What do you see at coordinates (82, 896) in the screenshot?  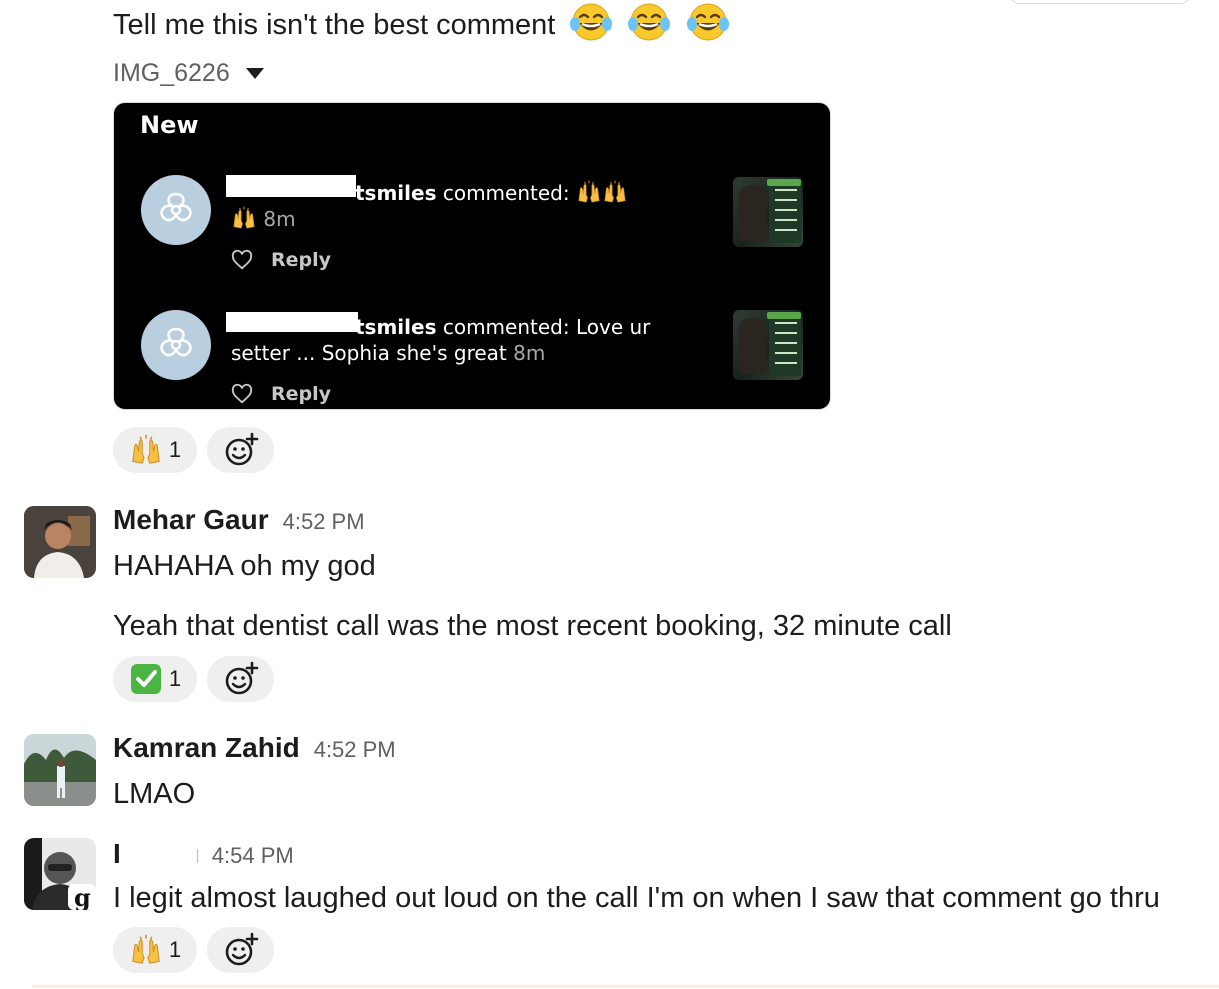 I see `svg-text: g` at bounding box center [82, 896].